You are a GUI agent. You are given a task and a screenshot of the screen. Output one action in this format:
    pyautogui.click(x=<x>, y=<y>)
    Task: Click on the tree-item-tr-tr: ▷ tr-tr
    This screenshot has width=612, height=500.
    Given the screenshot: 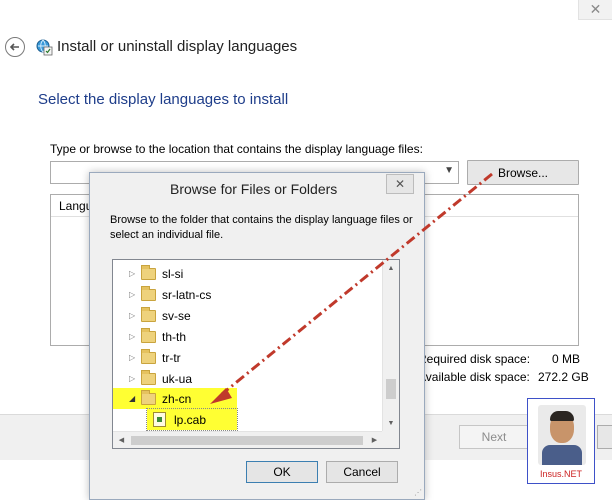 What is the action you would take?
    pyautogui.click(x=248, y=357)
    